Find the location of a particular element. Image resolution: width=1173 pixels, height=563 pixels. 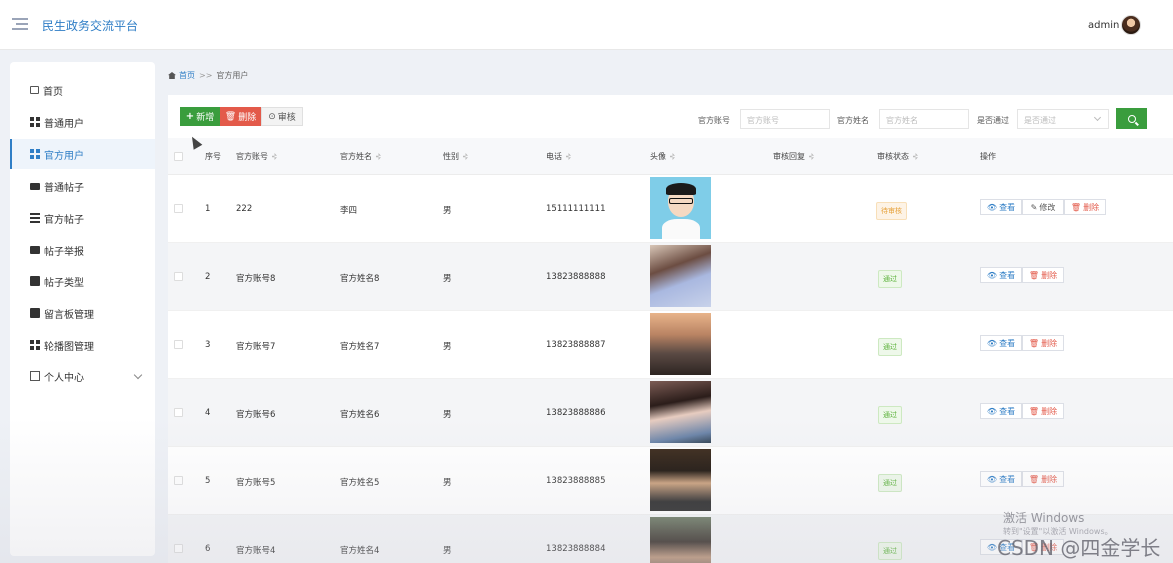

sidebar-item-official-users: 官方用户 is located at coordinates (82, 154).